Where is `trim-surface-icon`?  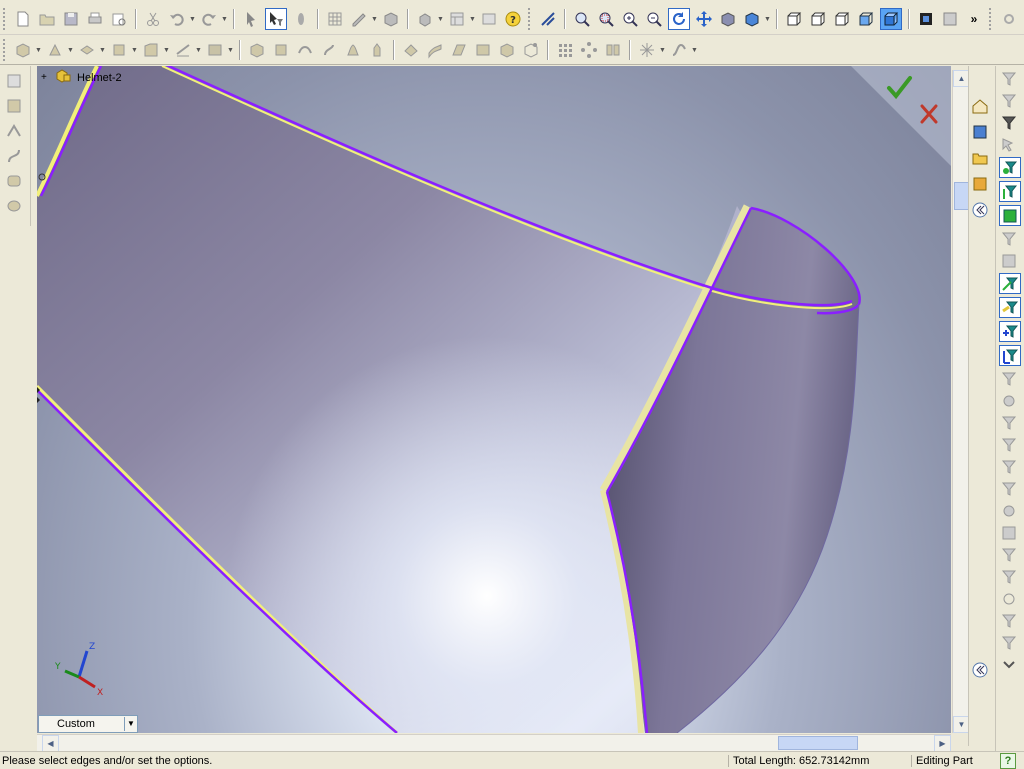 trim-surface-icon is located at coordinates (459, 50).